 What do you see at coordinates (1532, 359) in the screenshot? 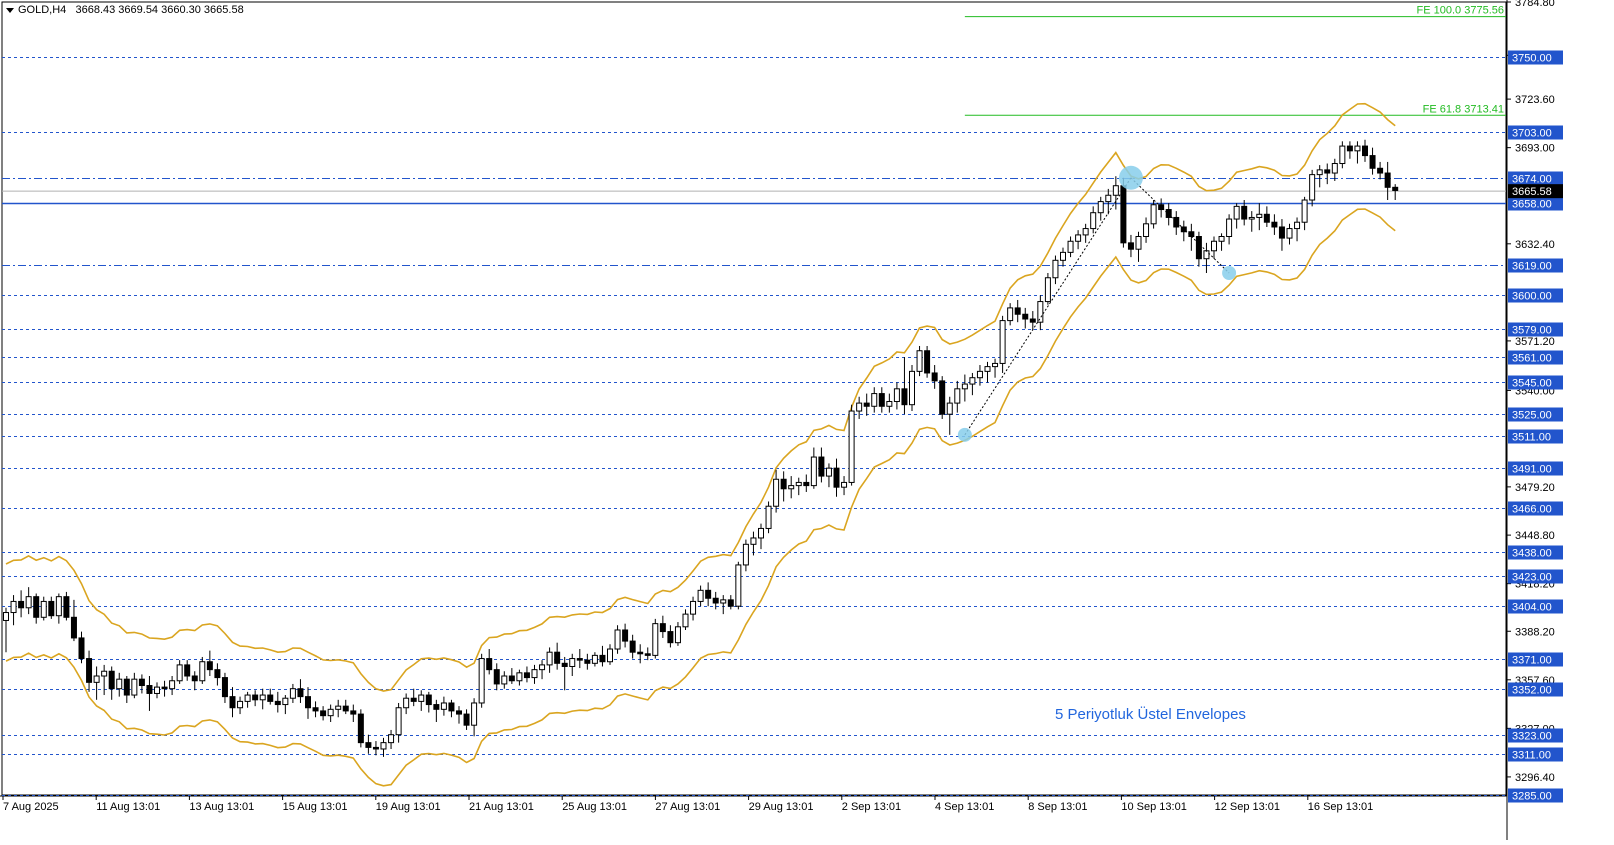
I see `level-price-label: 3561.00` at bounding box center [1532, 359].